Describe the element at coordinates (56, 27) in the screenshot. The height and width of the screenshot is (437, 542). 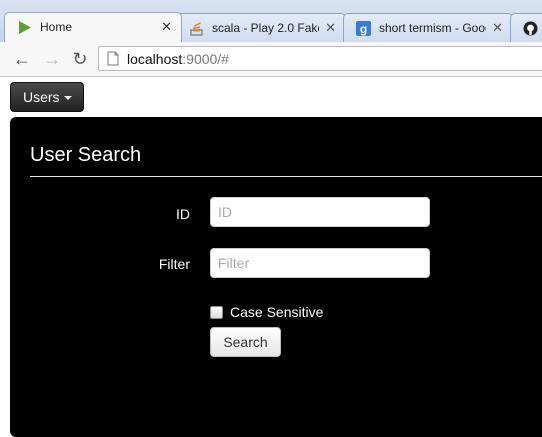
I see `tab-title: Home` at that location.